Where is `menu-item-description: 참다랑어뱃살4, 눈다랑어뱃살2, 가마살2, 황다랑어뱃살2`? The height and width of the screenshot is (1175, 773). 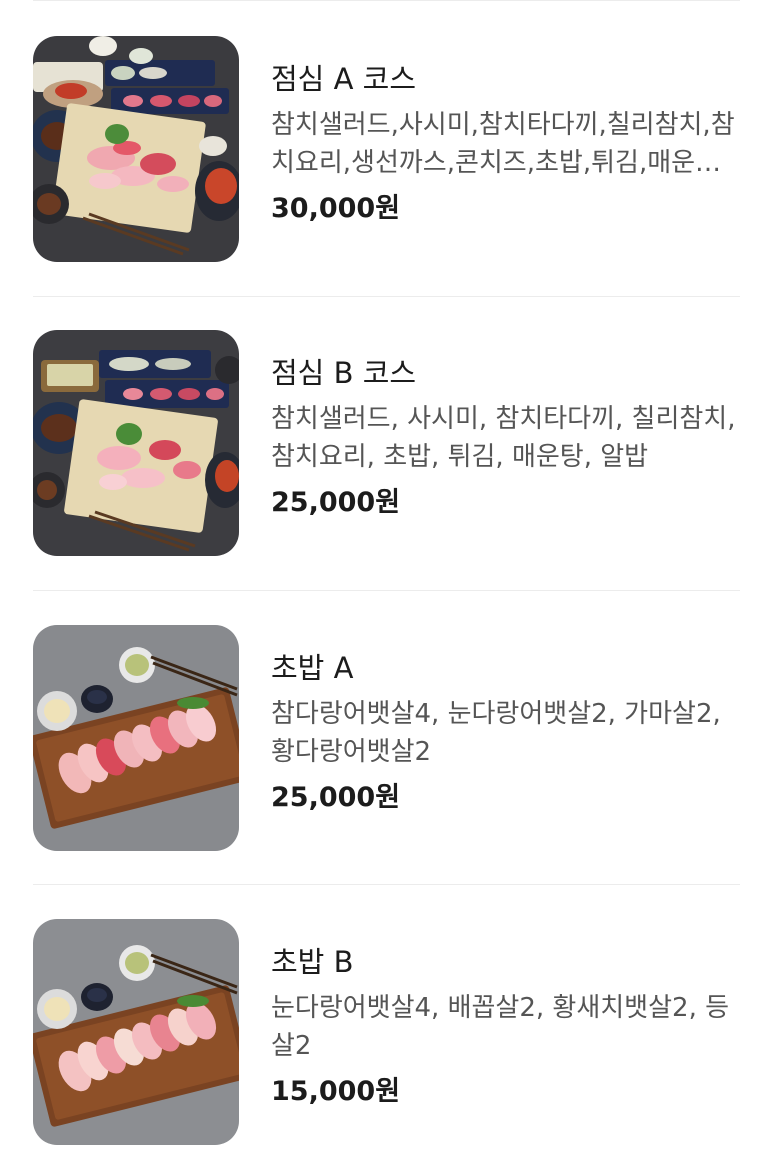 menu-item-description: 참다랑어뱃살4, 눈다랑어뱃살2, 가마살2, 황다랑어뱃살2 is located at coordinates (496, 733).